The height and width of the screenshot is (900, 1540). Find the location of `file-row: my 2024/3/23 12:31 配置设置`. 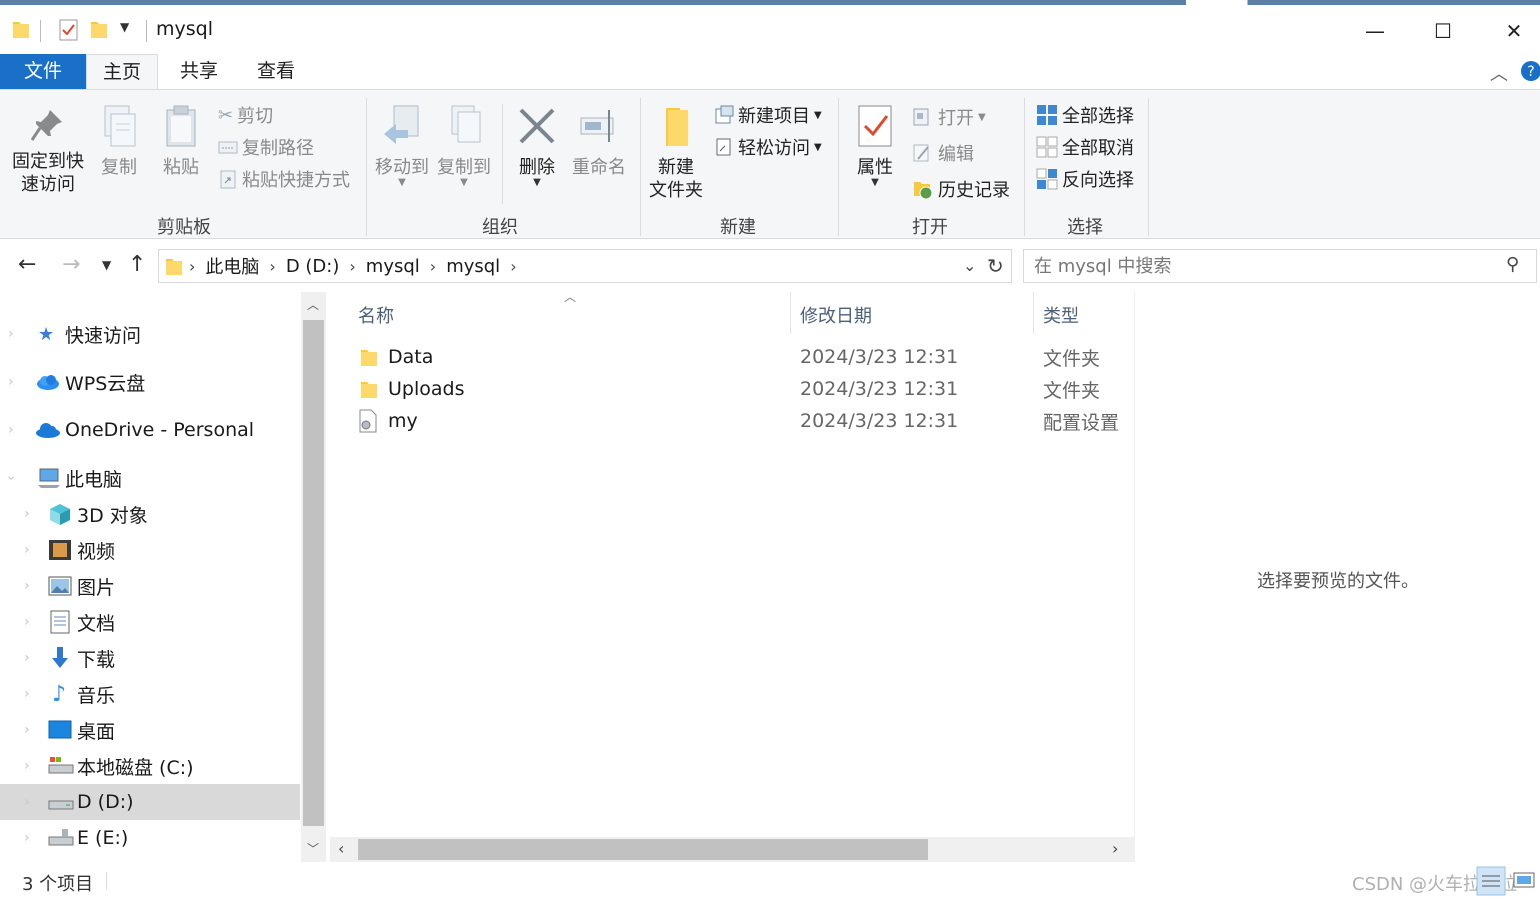

file-row: my 2024/3/23 12:31 配置设置 is located at coordinates (740, 421).